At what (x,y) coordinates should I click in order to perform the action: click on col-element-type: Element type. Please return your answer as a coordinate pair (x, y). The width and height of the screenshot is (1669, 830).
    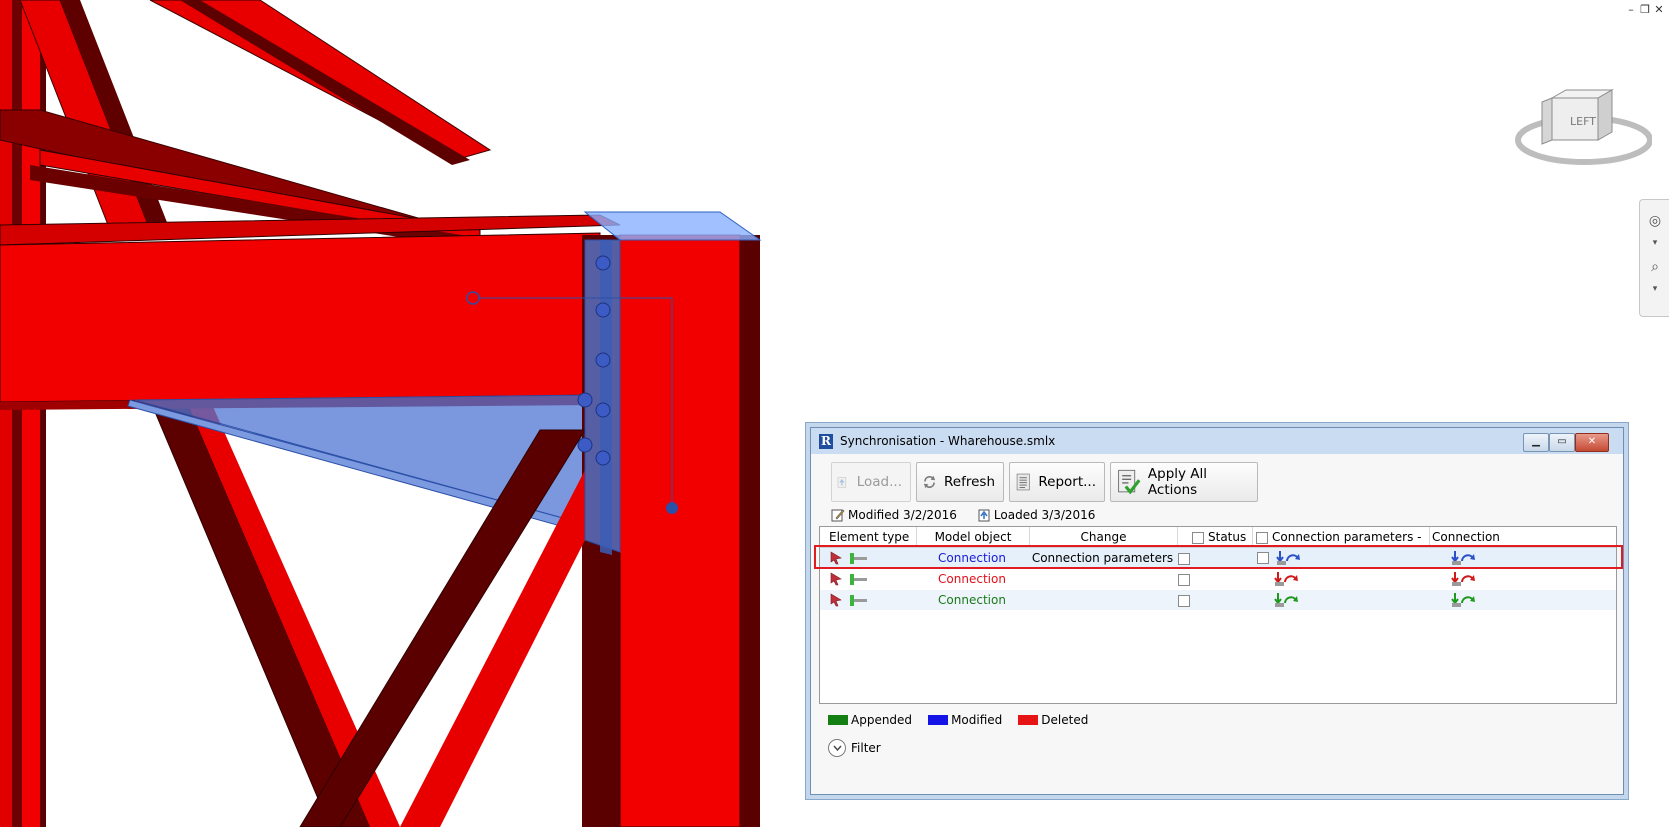
    Looking at the image, I should click on (872, 537).